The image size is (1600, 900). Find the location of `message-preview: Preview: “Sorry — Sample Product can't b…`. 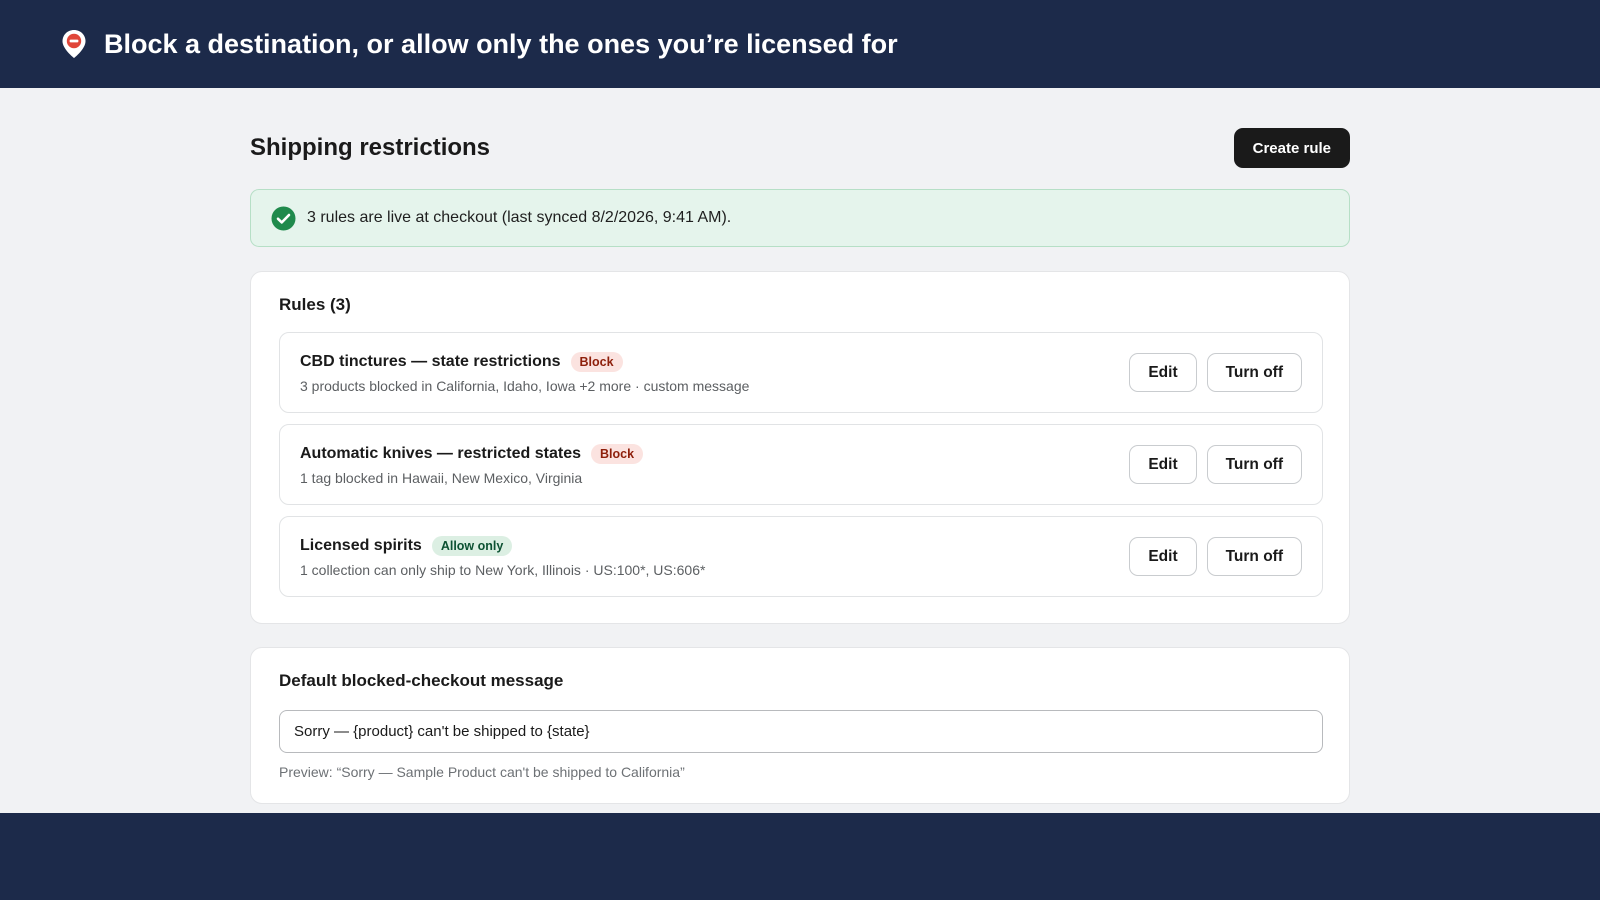

message-preview: Preview: “Sorry — Sample Product can't b… is located at coordinates (482, 772).